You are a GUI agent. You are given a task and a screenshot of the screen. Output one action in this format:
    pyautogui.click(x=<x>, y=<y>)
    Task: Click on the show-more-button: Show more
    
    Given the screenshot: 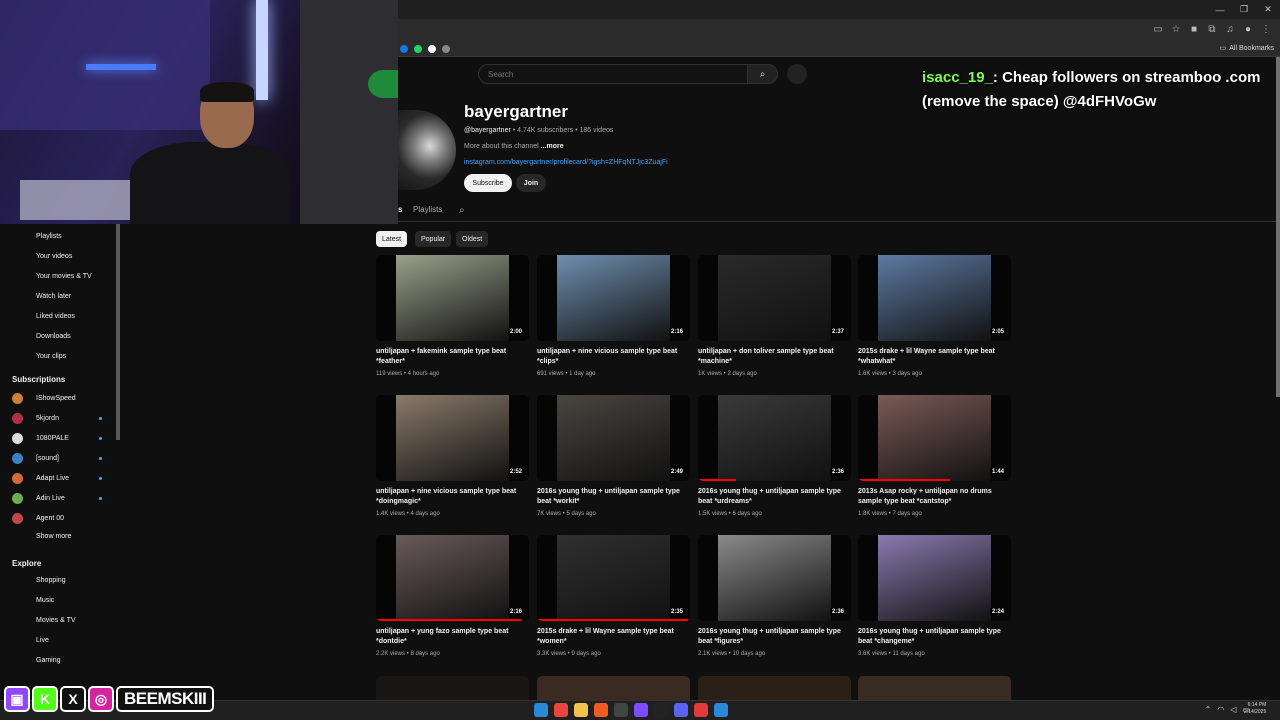 What is the action you would take?
    pyautogui.click(x=53, y=536)
    